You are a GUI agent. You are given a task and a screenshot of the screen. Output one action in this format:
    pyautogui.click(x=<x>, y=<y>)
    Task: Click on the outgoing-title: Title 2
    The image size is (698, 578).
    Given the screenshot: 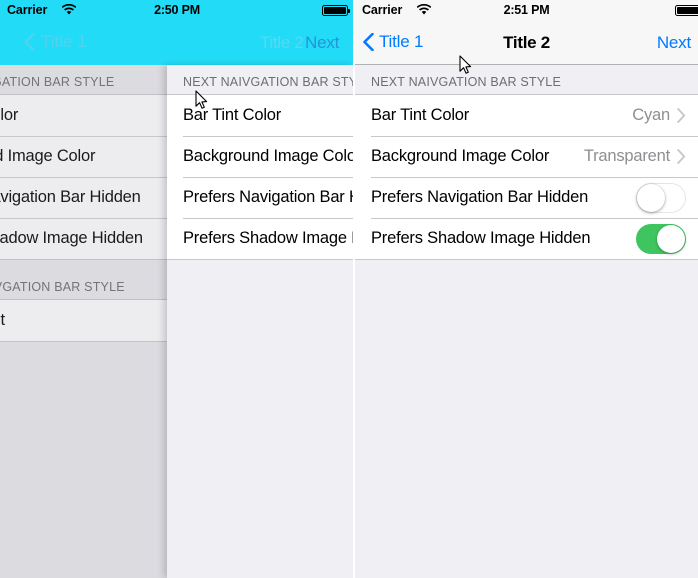 What is the action you would take?
    pyautogui.click(x=282, y=42)
    